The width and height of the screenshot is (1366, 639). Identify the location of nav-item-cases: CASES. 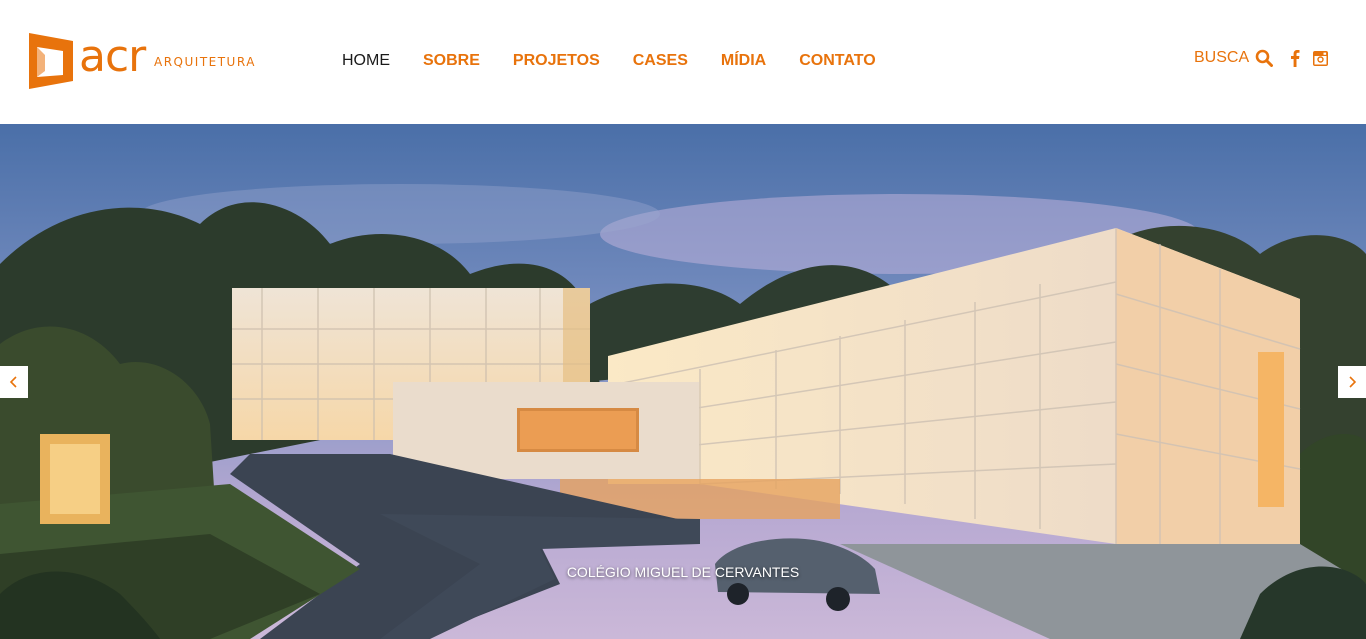
(660, 61).